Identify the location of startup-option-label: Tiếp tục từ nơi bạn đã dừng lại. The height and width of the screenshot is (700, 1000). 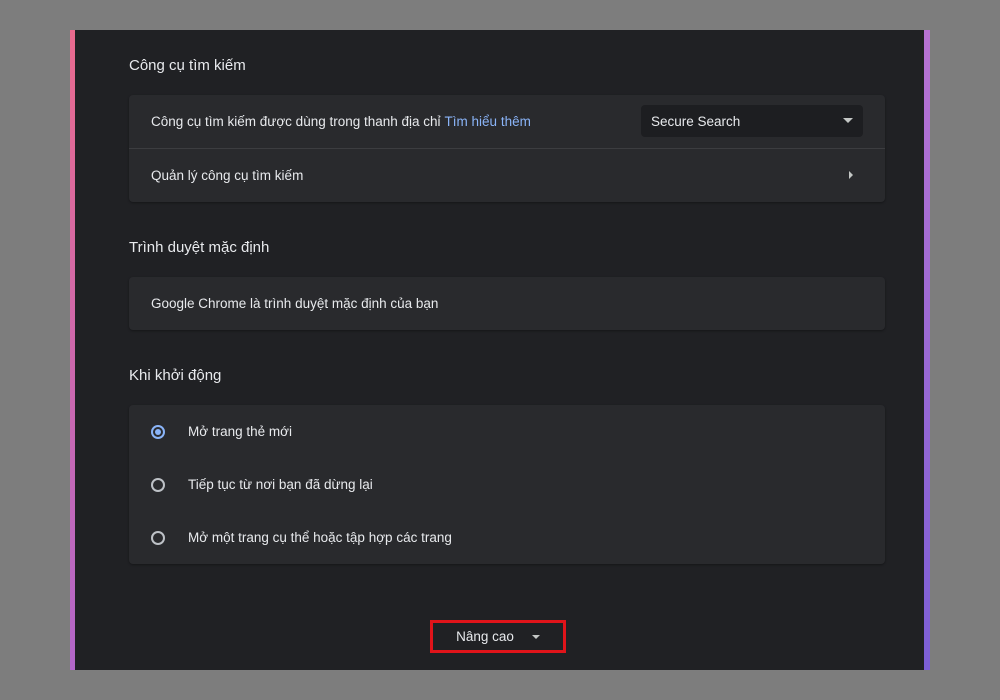
(280, 484).